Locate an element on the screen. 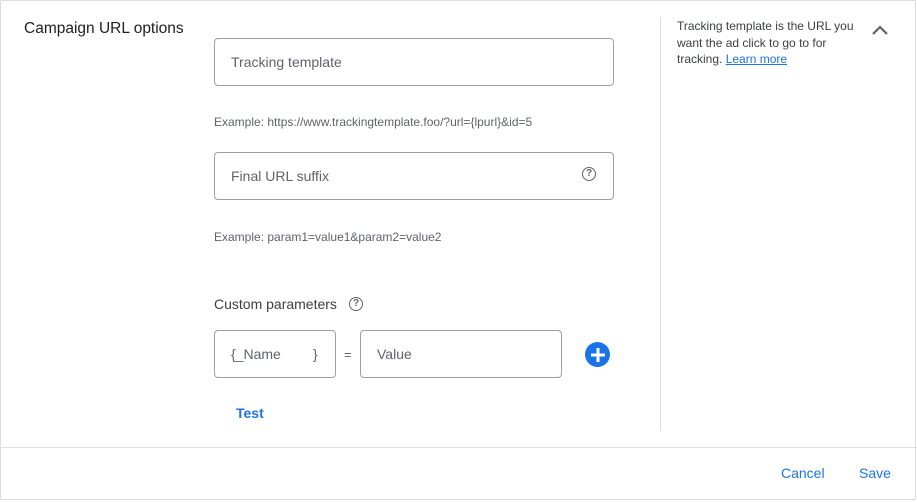 The width and height of the screenshot is (917, 502). custom-param-name-input: {_Name } is located at coordinates (275, 354).